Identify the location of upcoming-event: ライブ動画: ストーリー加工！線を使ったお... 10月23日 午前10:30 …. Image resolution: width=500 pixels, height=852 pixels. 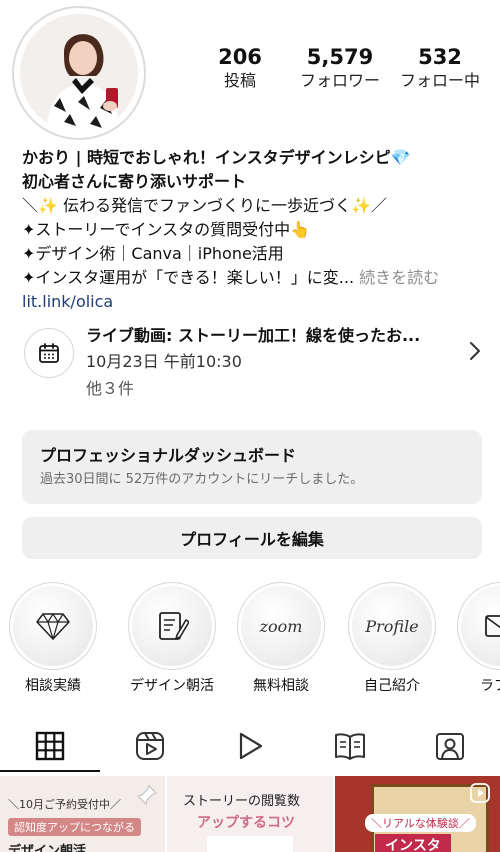
(255, 362).